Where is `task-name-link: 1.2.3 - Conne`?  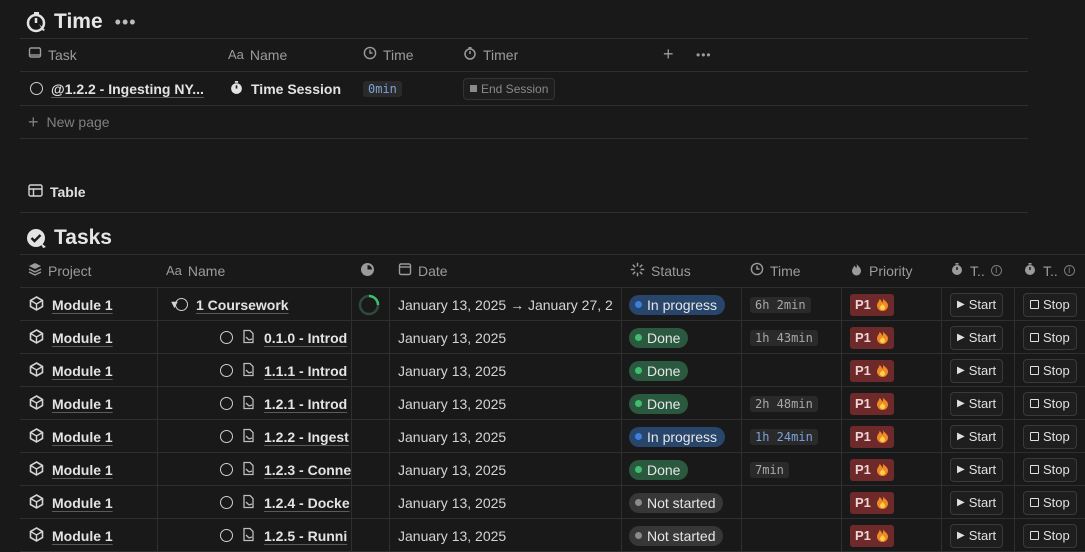 task-name-link: 1.2.3 - Conne is located at coordinates (307, 470).